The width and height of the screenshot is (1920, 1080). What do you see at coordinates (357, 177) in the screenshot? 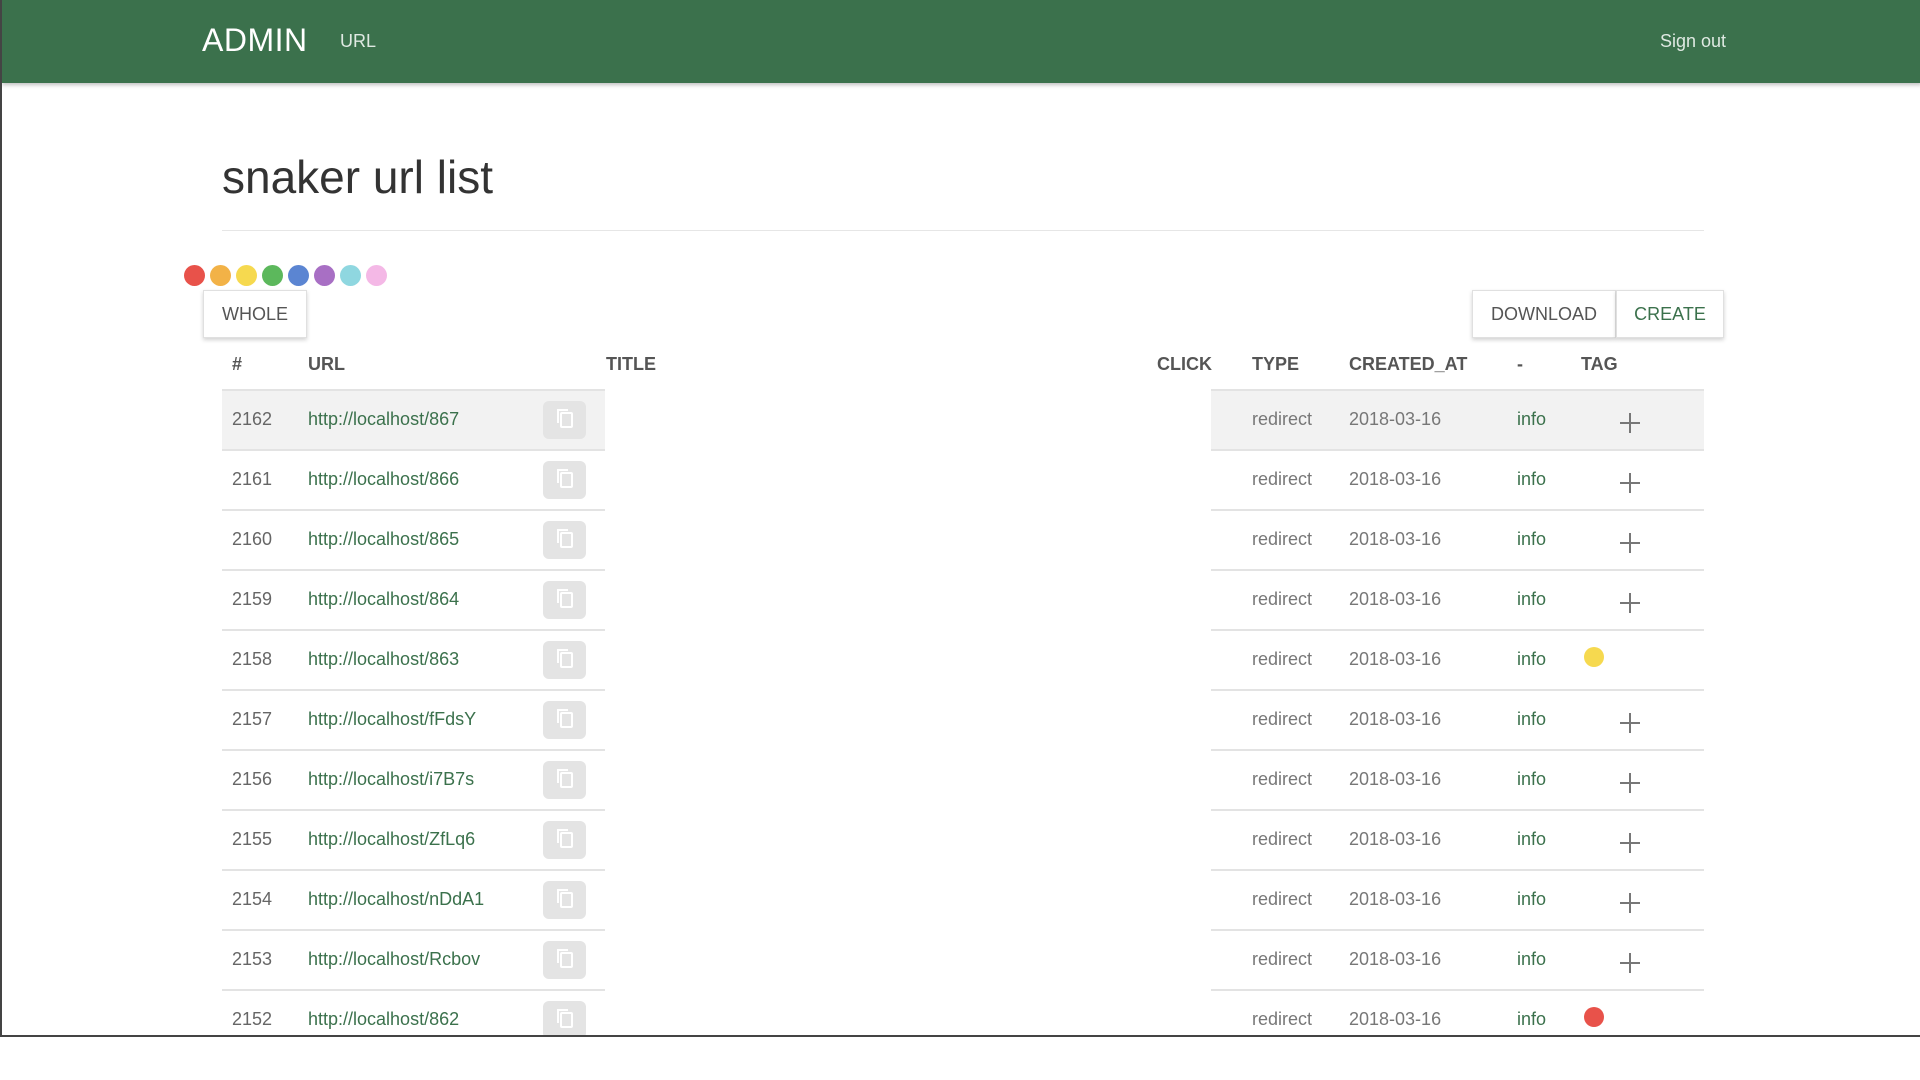
I see `page-title: snaker url list` at bounding box center [357, 177].